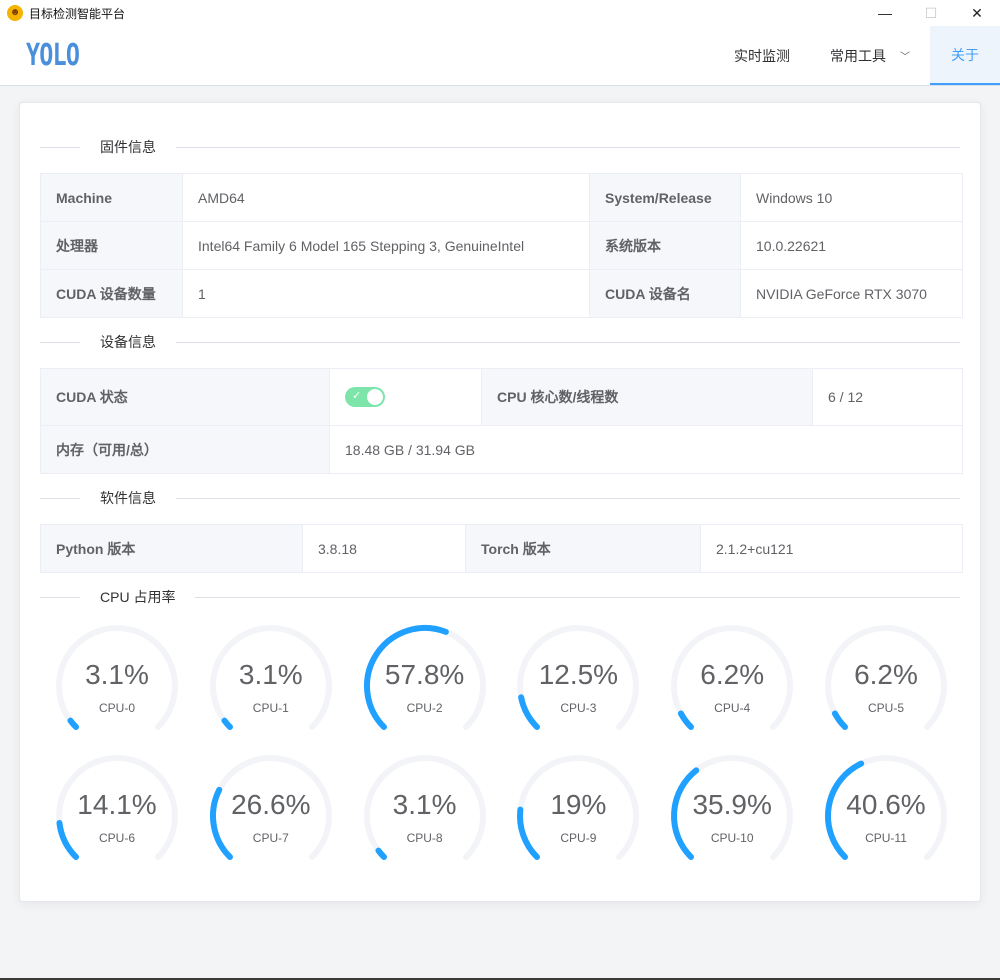 Image resolution: width=1000 pixels, height=980 pixels. Describe the element at coordinates (171, 548) in the screenshot. I see `python-version-label: Python 版本` at that location.